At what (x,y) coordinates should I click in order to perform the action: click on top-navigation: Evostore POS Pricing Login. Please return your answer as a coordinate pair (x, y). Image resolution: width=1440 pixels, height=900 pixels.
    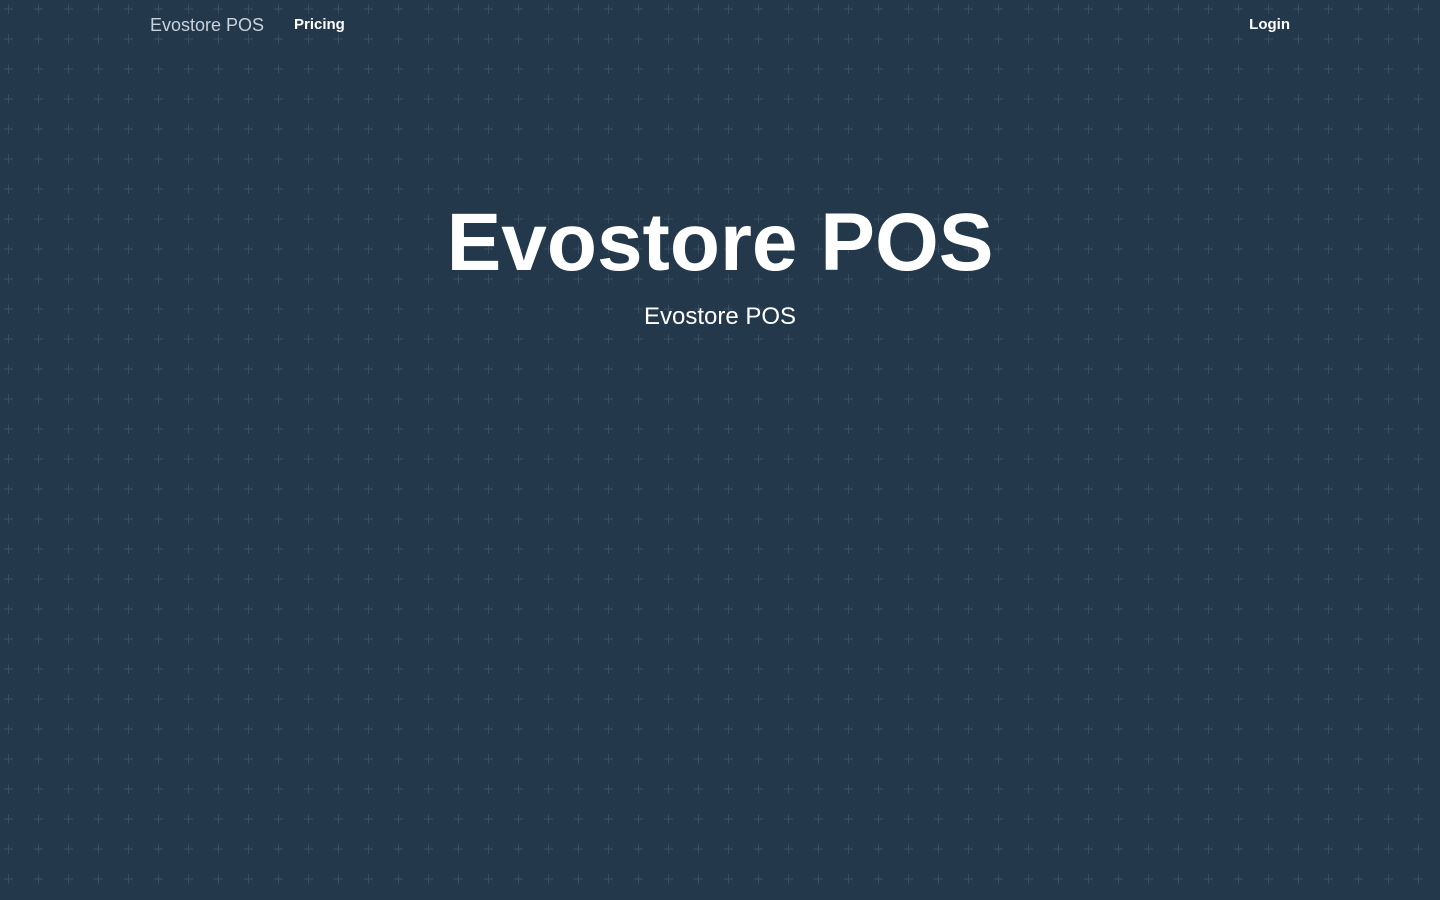
    Looking at the image, I should click on (720, 25).